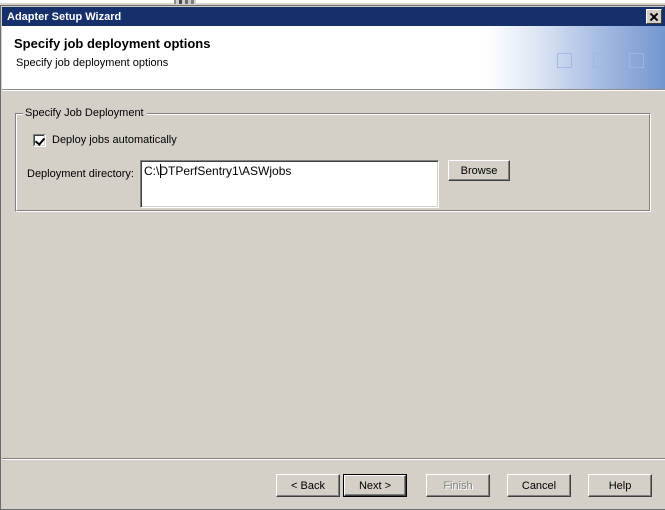 The width and height of the screenshot is (665, 510). I want to click on close-icon, so click(654, 16).